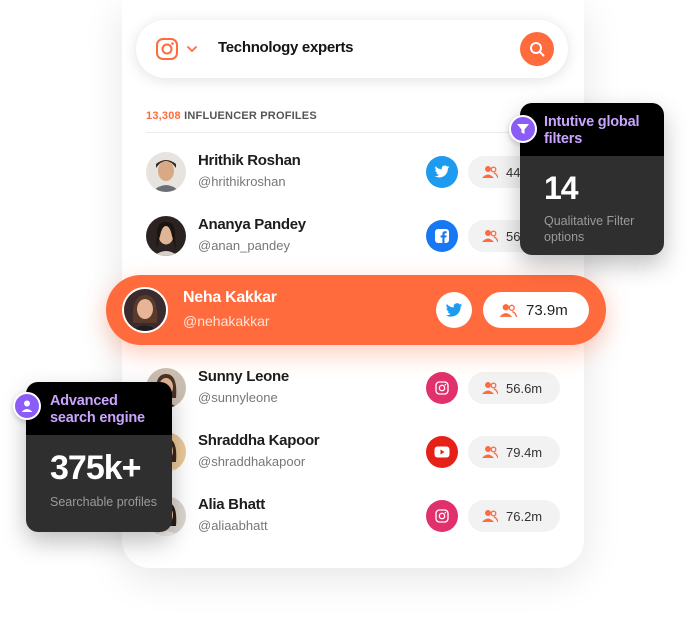 This screenshot has width=690, height=633. Describe the element at coordinates (589, 229) in the screenshot. I see `filters-panel-caption: Qualitative Filter options` at that location.